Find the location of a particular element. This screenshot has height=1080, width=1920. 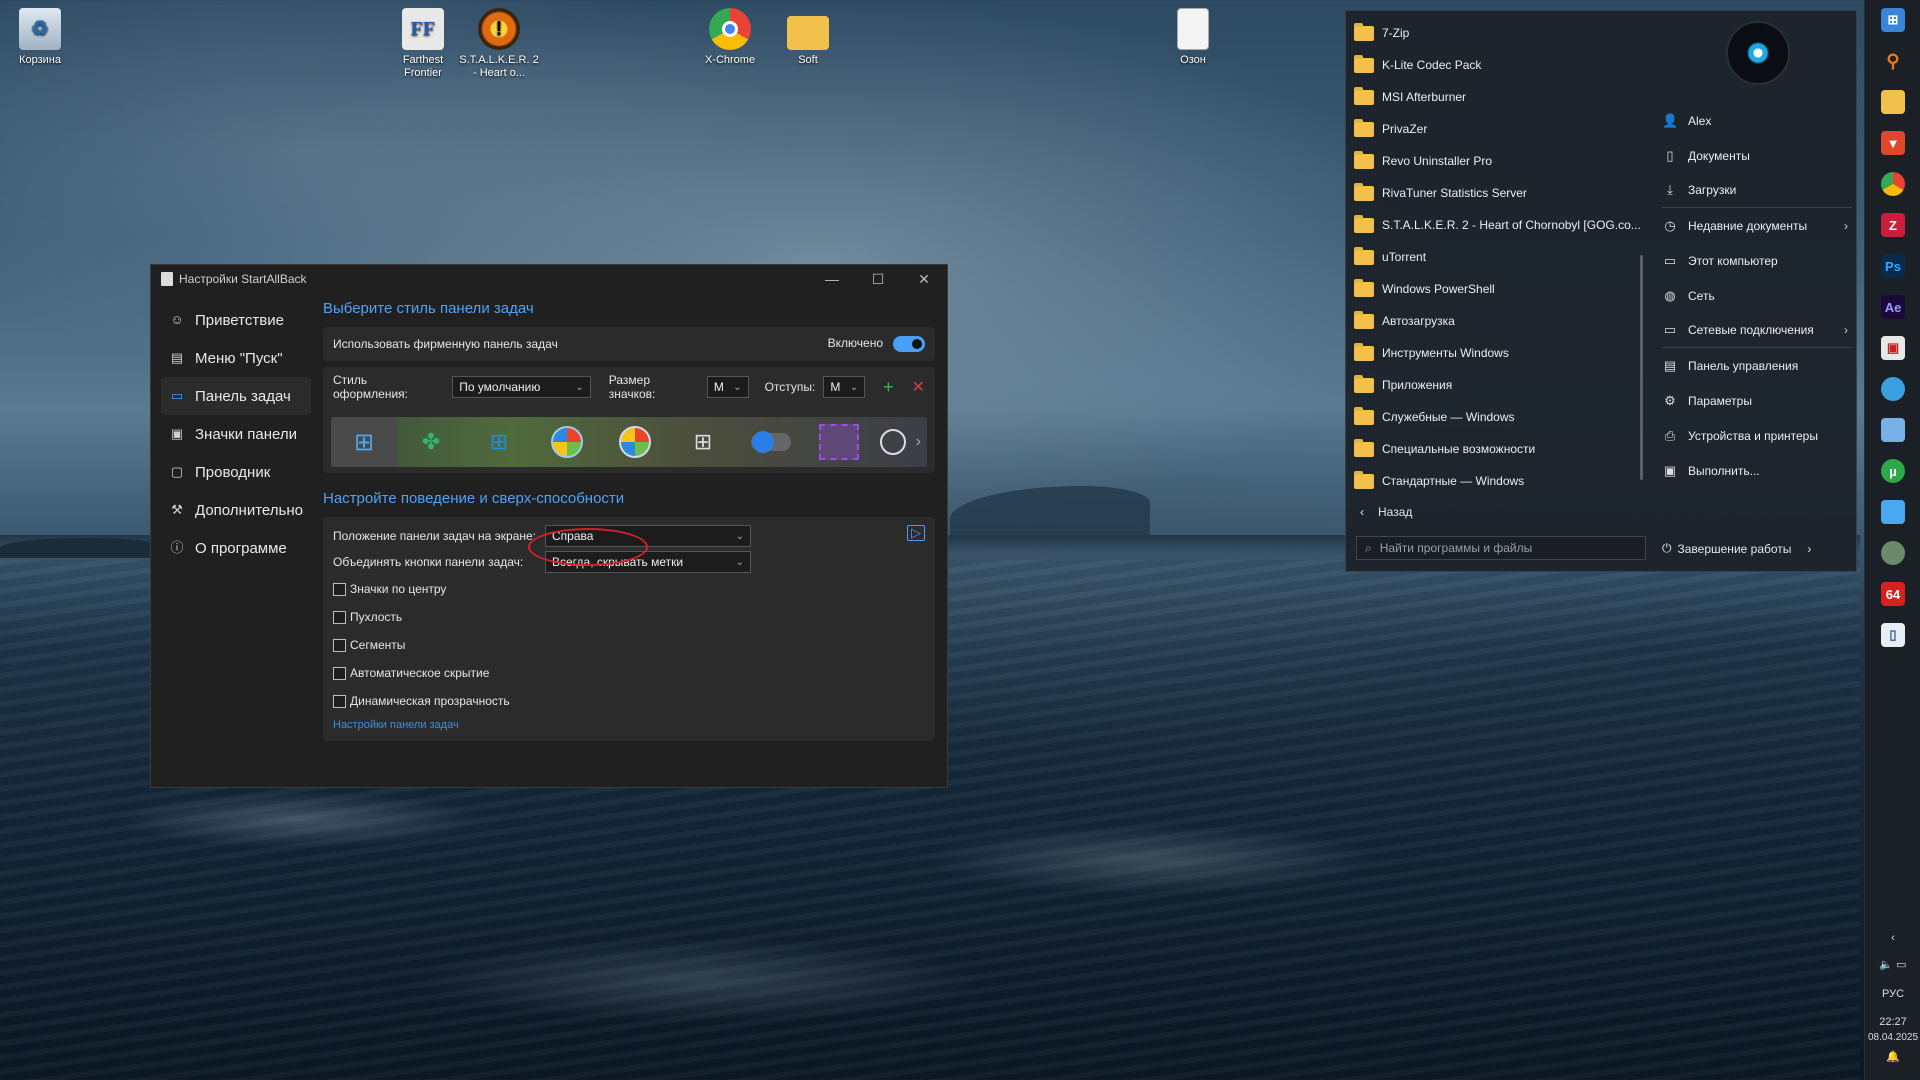

brave-icon: ▼ is located at coordinates (1893, 143).